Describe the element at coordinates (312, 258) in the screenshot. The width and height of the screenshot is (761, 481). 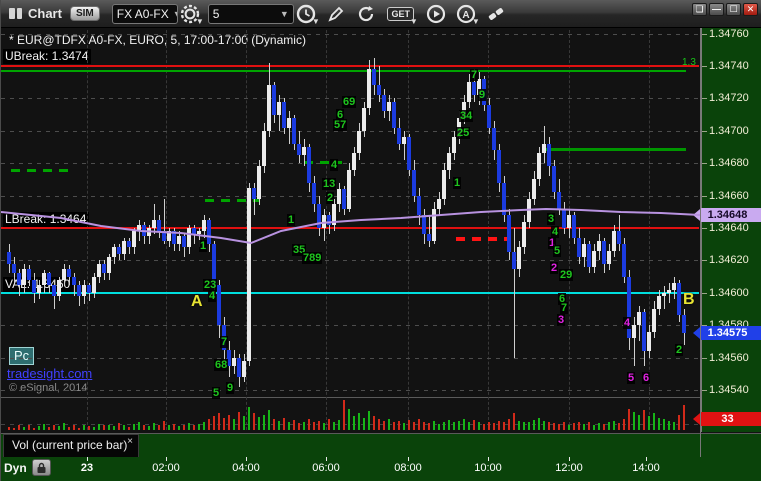
I see `trade-annotation: 789` at that location.